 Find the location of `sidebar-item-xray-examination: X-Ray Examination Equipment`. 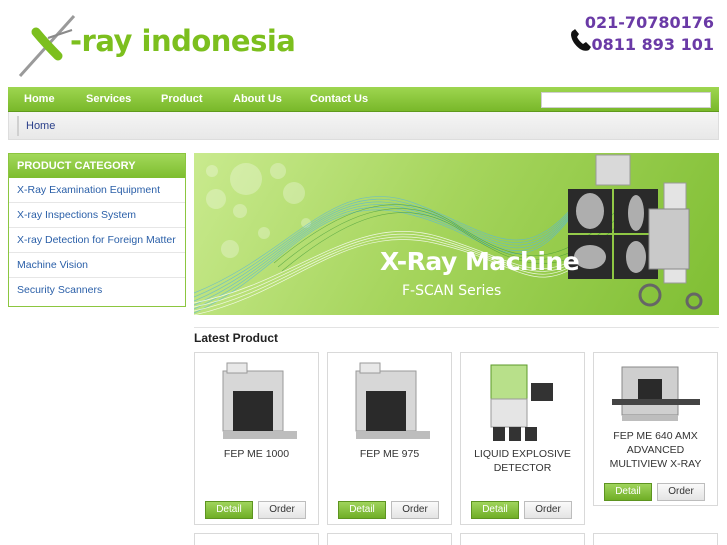

sidebar-item-xray-examination: X-Ray Examination Equipment is located at coordinates (97, 190).